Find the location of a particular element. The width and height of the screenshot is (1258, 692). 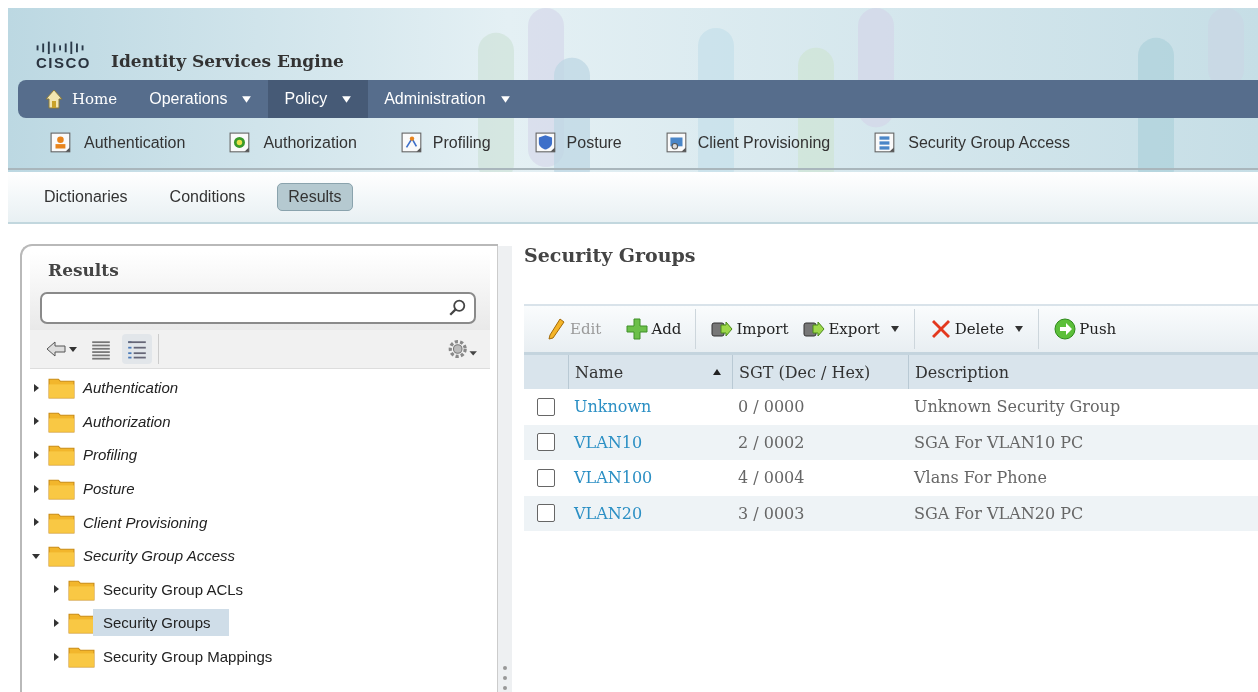

group-name-link: Unknown is located at coordinates (613, 407).